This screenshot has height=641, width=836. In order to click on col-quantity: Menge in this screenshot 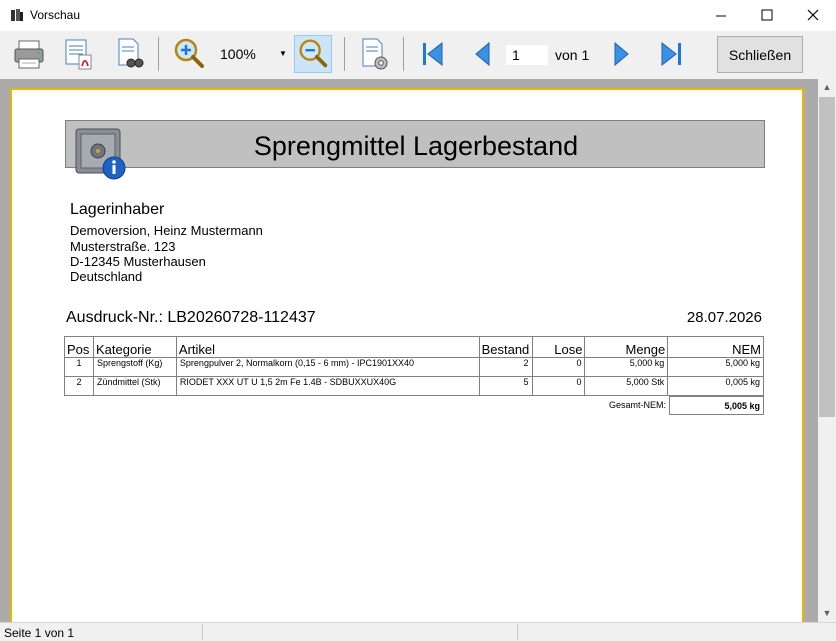, I will do `click(626, 347)`.